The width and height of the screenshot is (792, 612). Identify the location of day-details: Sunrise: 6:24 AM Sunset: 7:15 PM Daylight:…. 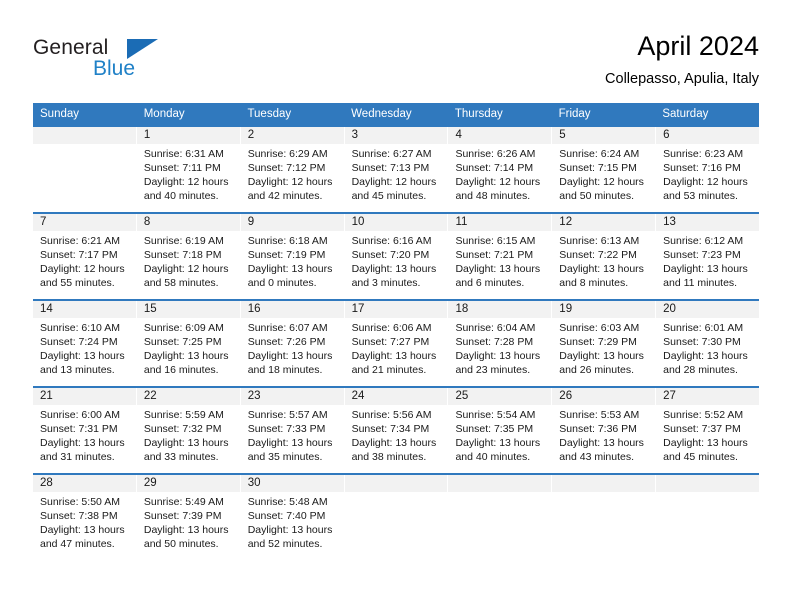
(603, 173).